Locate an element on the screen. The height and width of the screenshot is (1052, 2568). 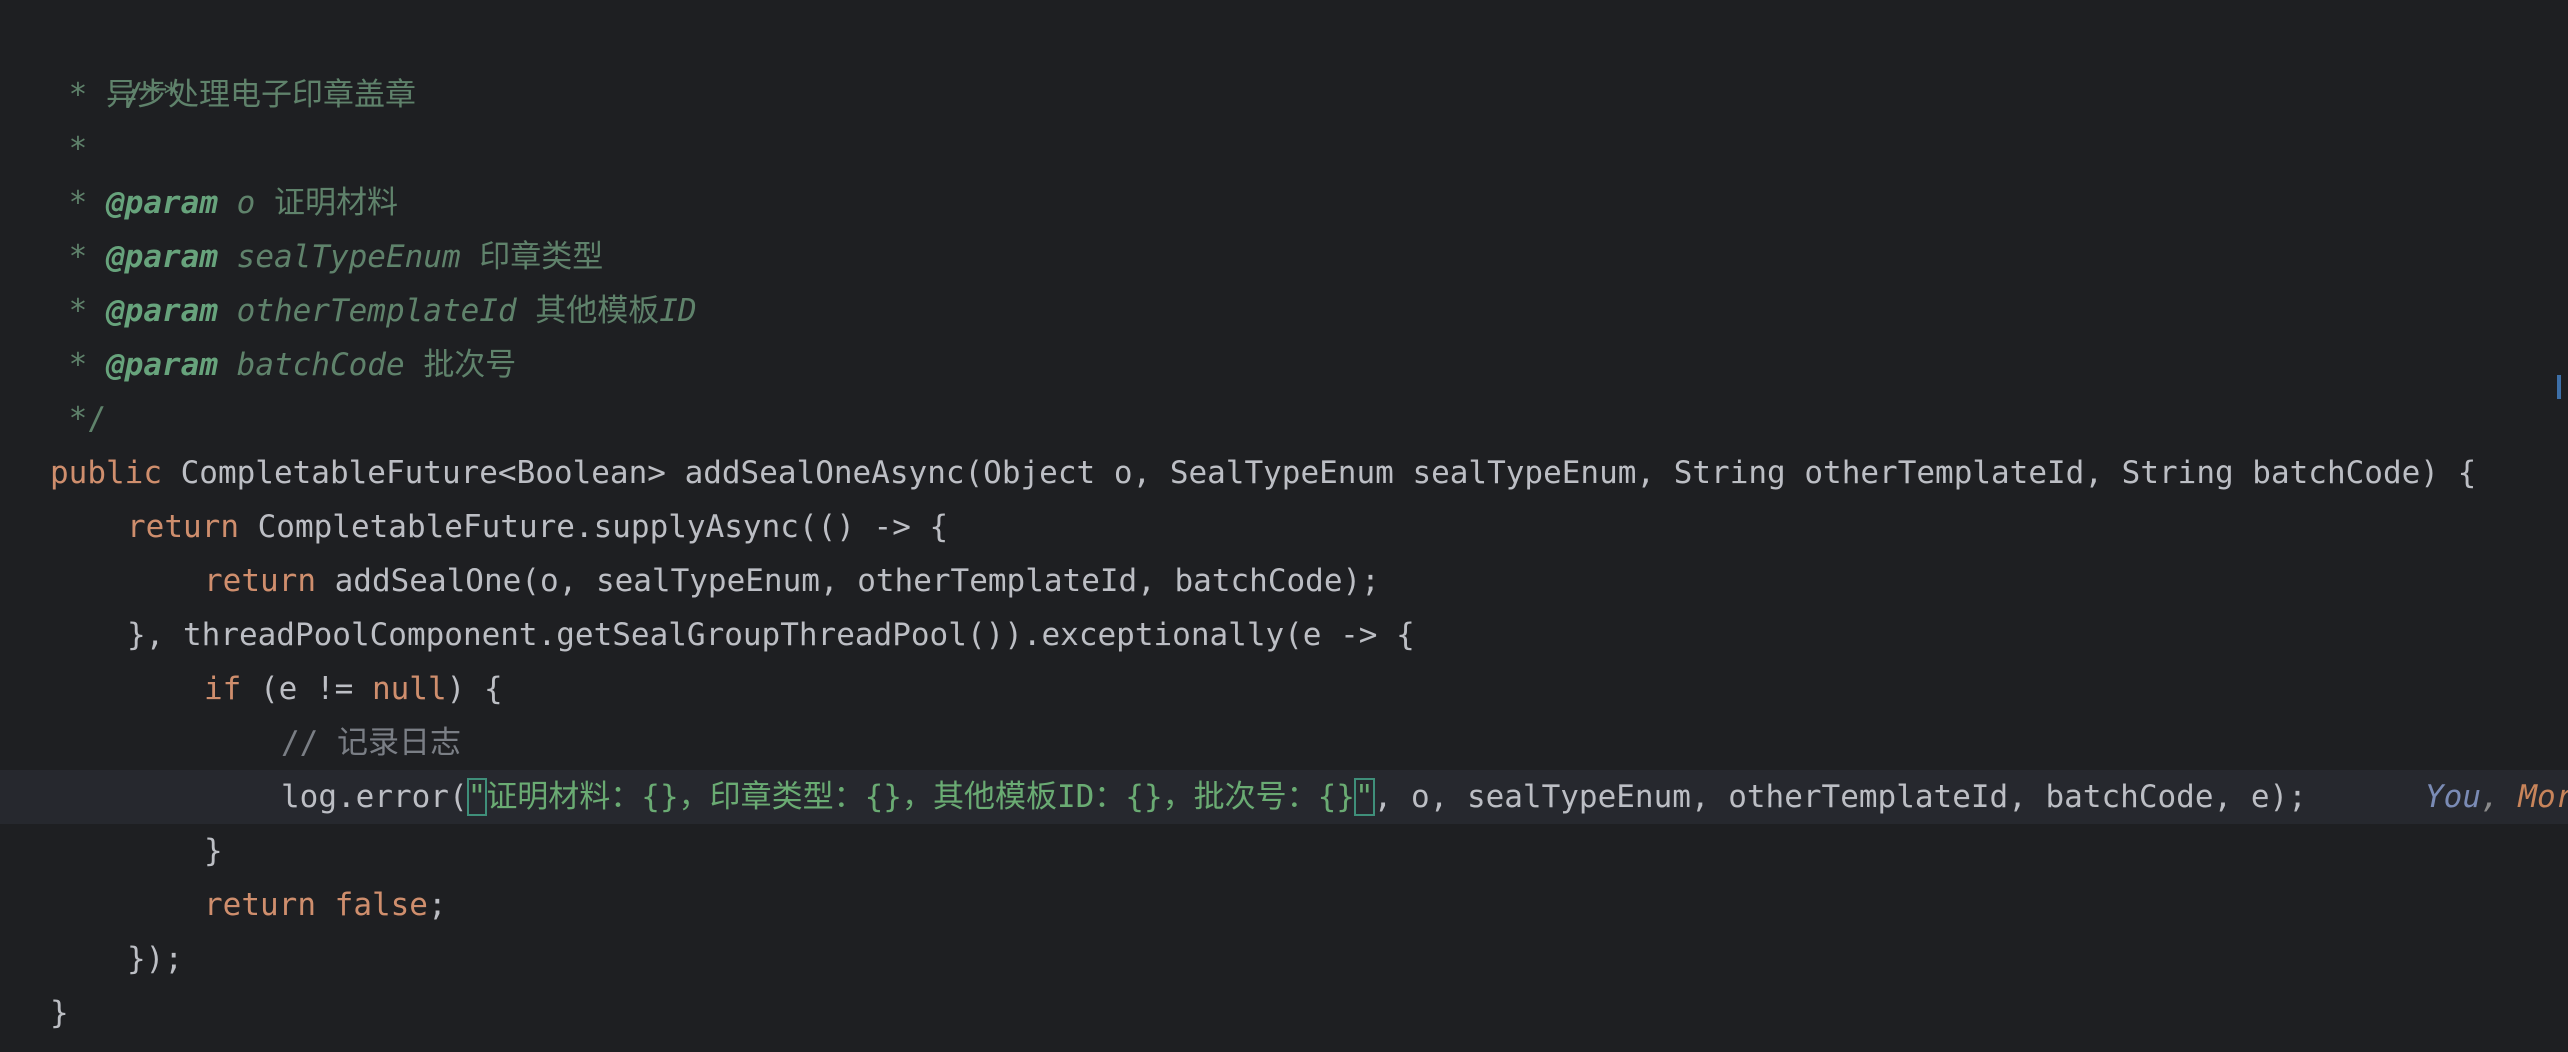
keyword-null: null is located at coordinates (409, 689).